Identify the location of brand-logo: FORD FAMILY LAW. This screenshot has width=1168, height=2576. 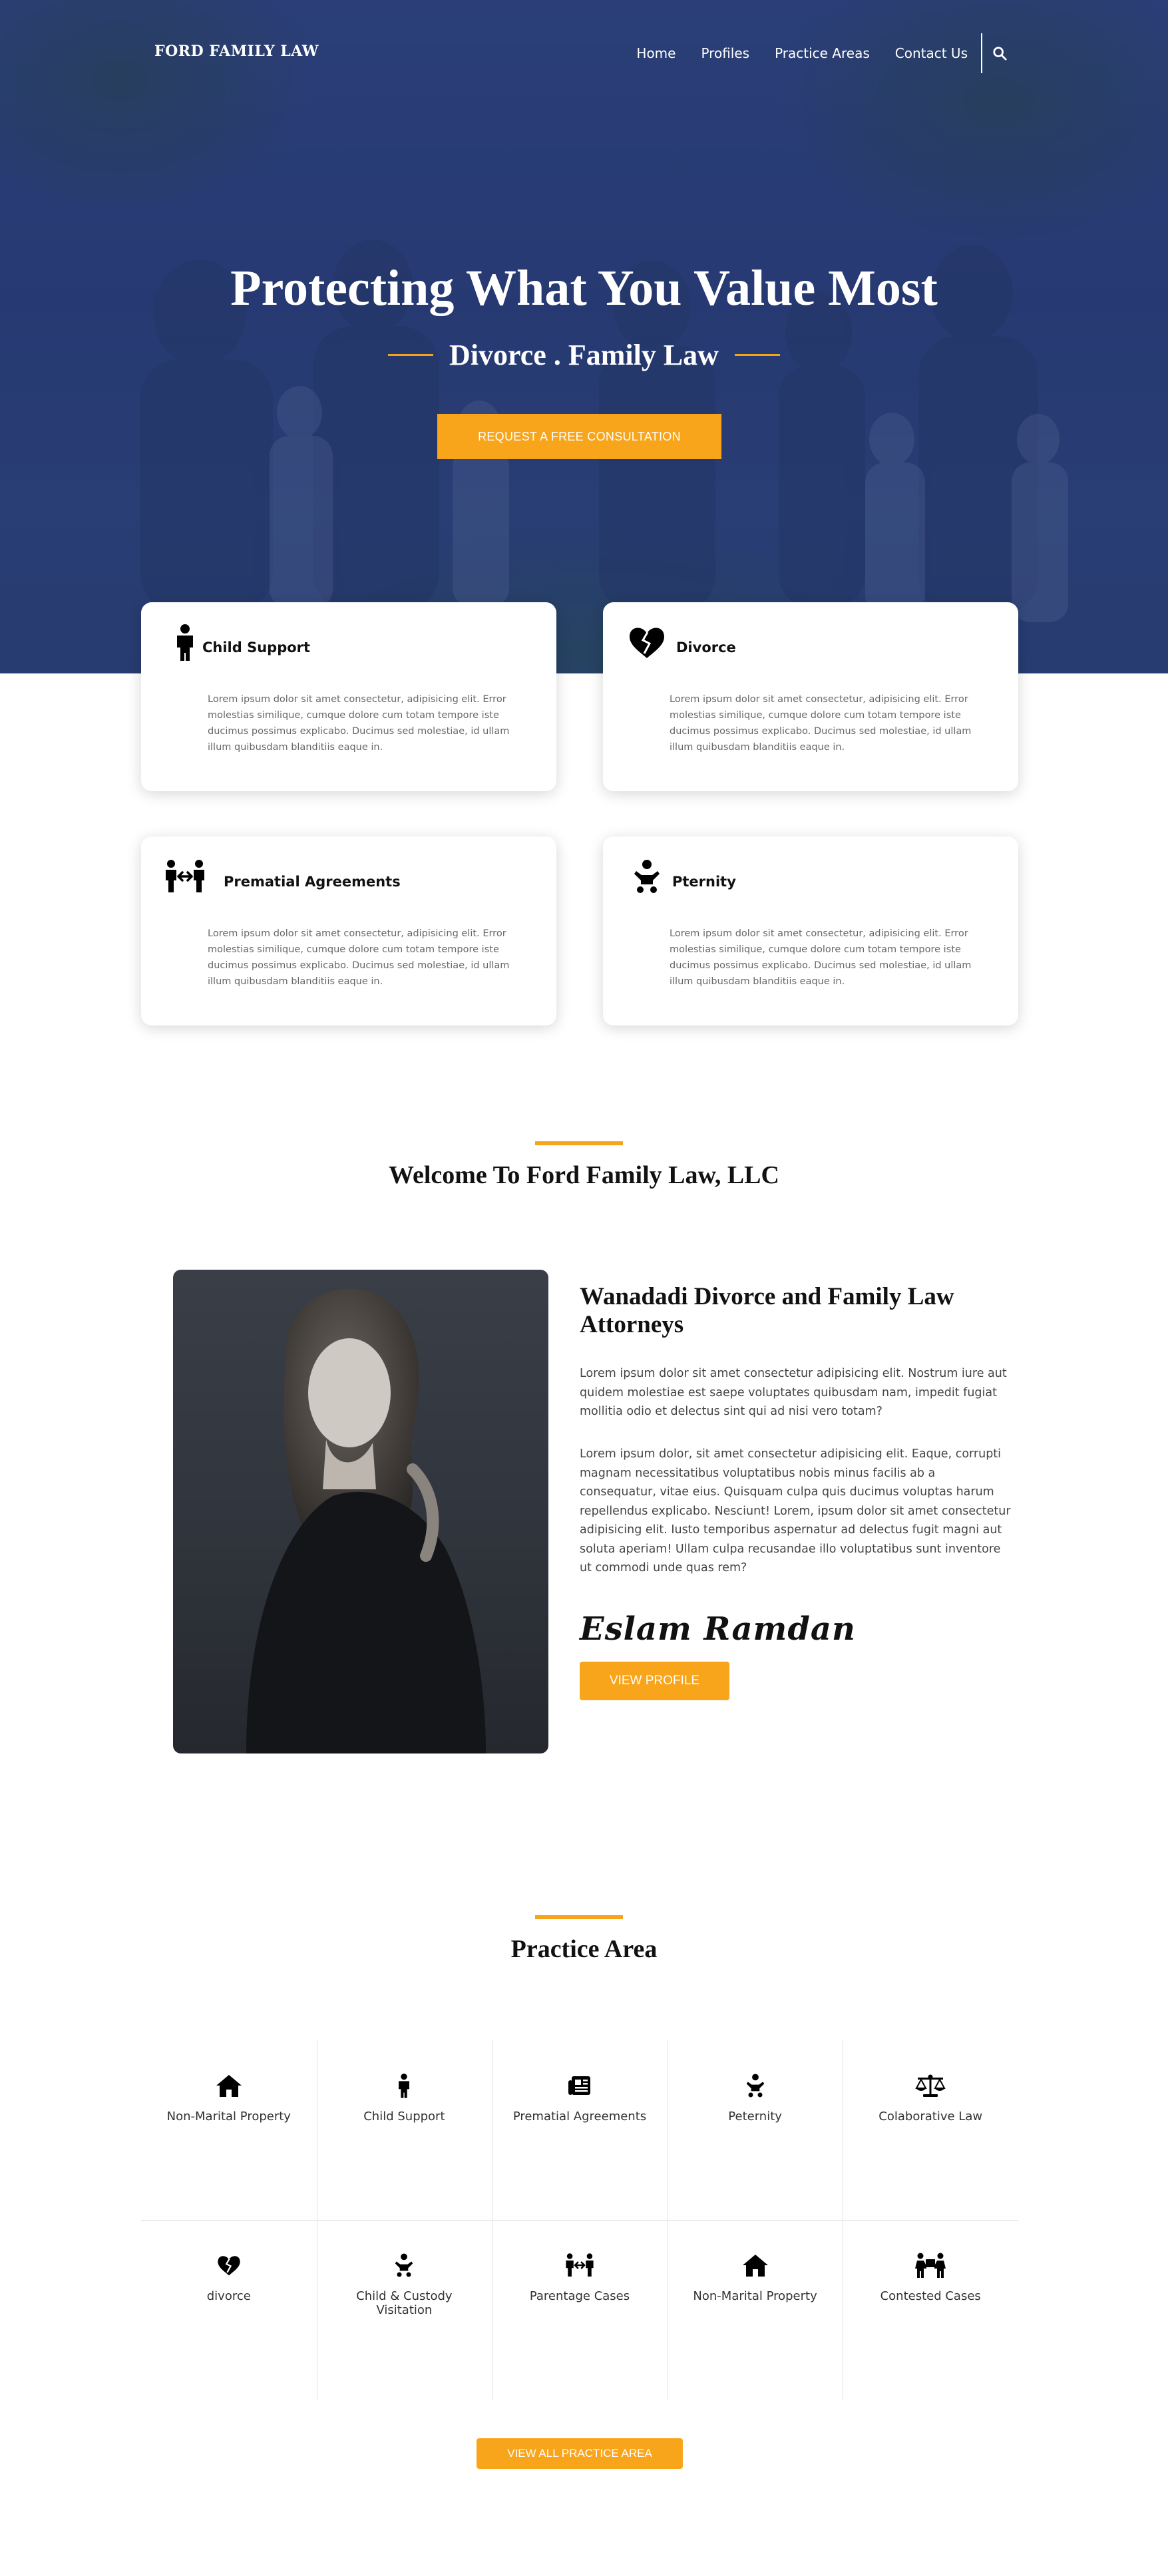
(236, 52).